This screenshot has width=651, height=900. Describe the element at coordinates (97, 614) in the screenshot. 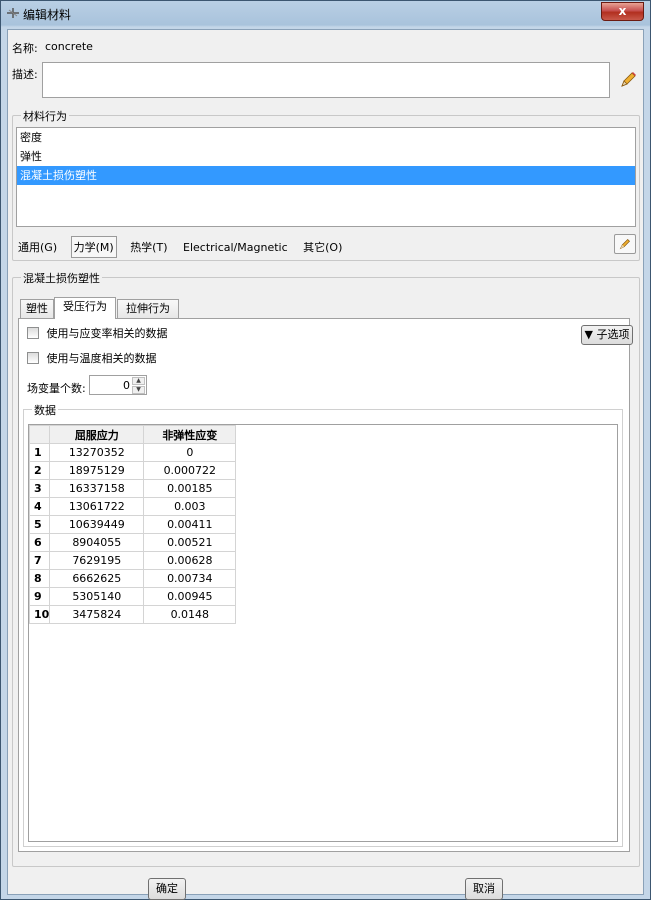

I see `yield-stress-cell: 3475824` at that location.